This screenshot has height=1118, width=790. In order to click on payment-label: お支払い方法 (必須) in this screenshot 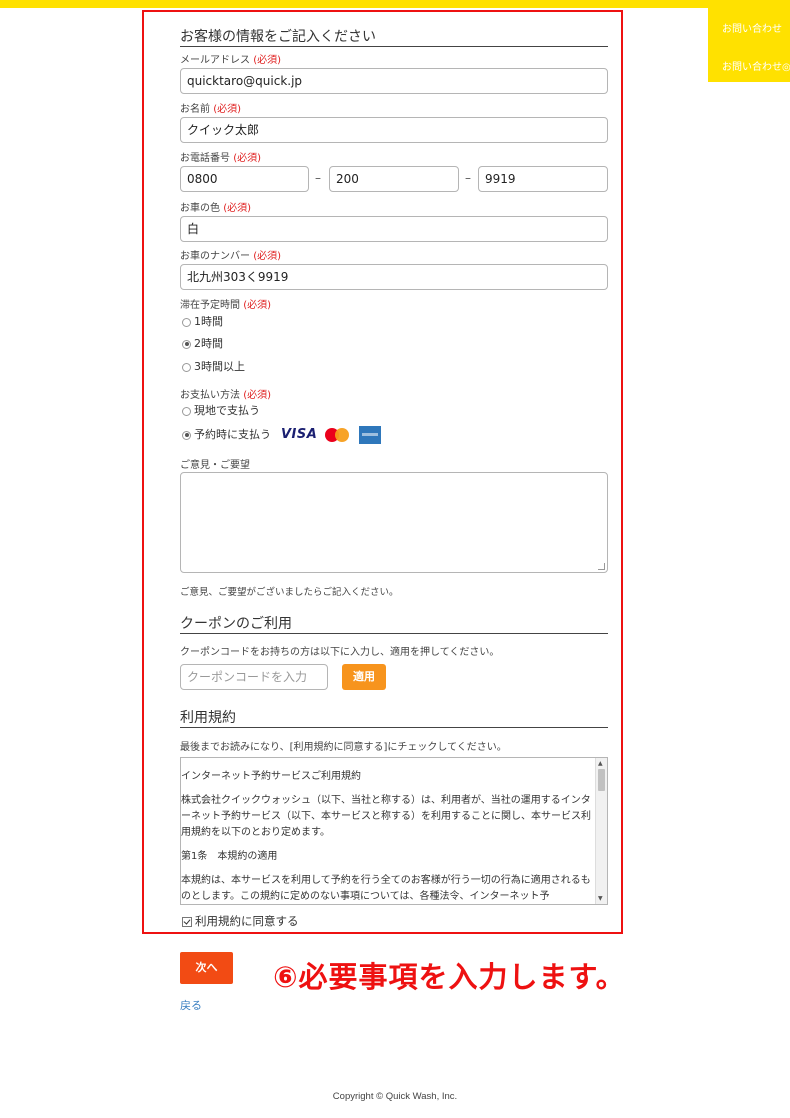, I will do `click(225, 395)`.